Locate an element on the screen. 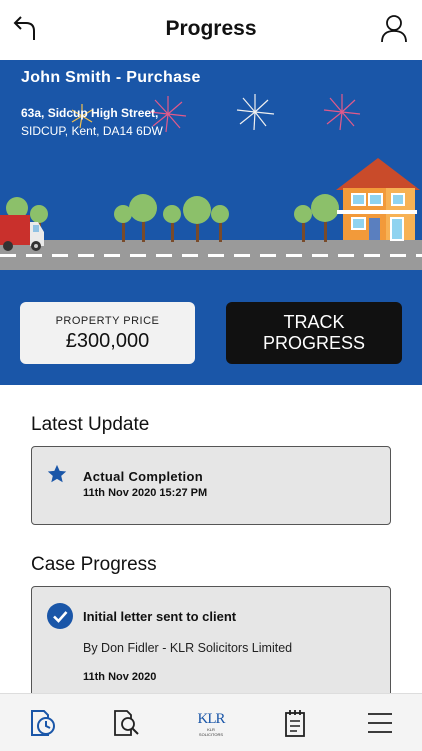 This screenshot has width=422, height=751. klr-logo: KLR KLR SOLICITORS is located at coordinates (211, 724).